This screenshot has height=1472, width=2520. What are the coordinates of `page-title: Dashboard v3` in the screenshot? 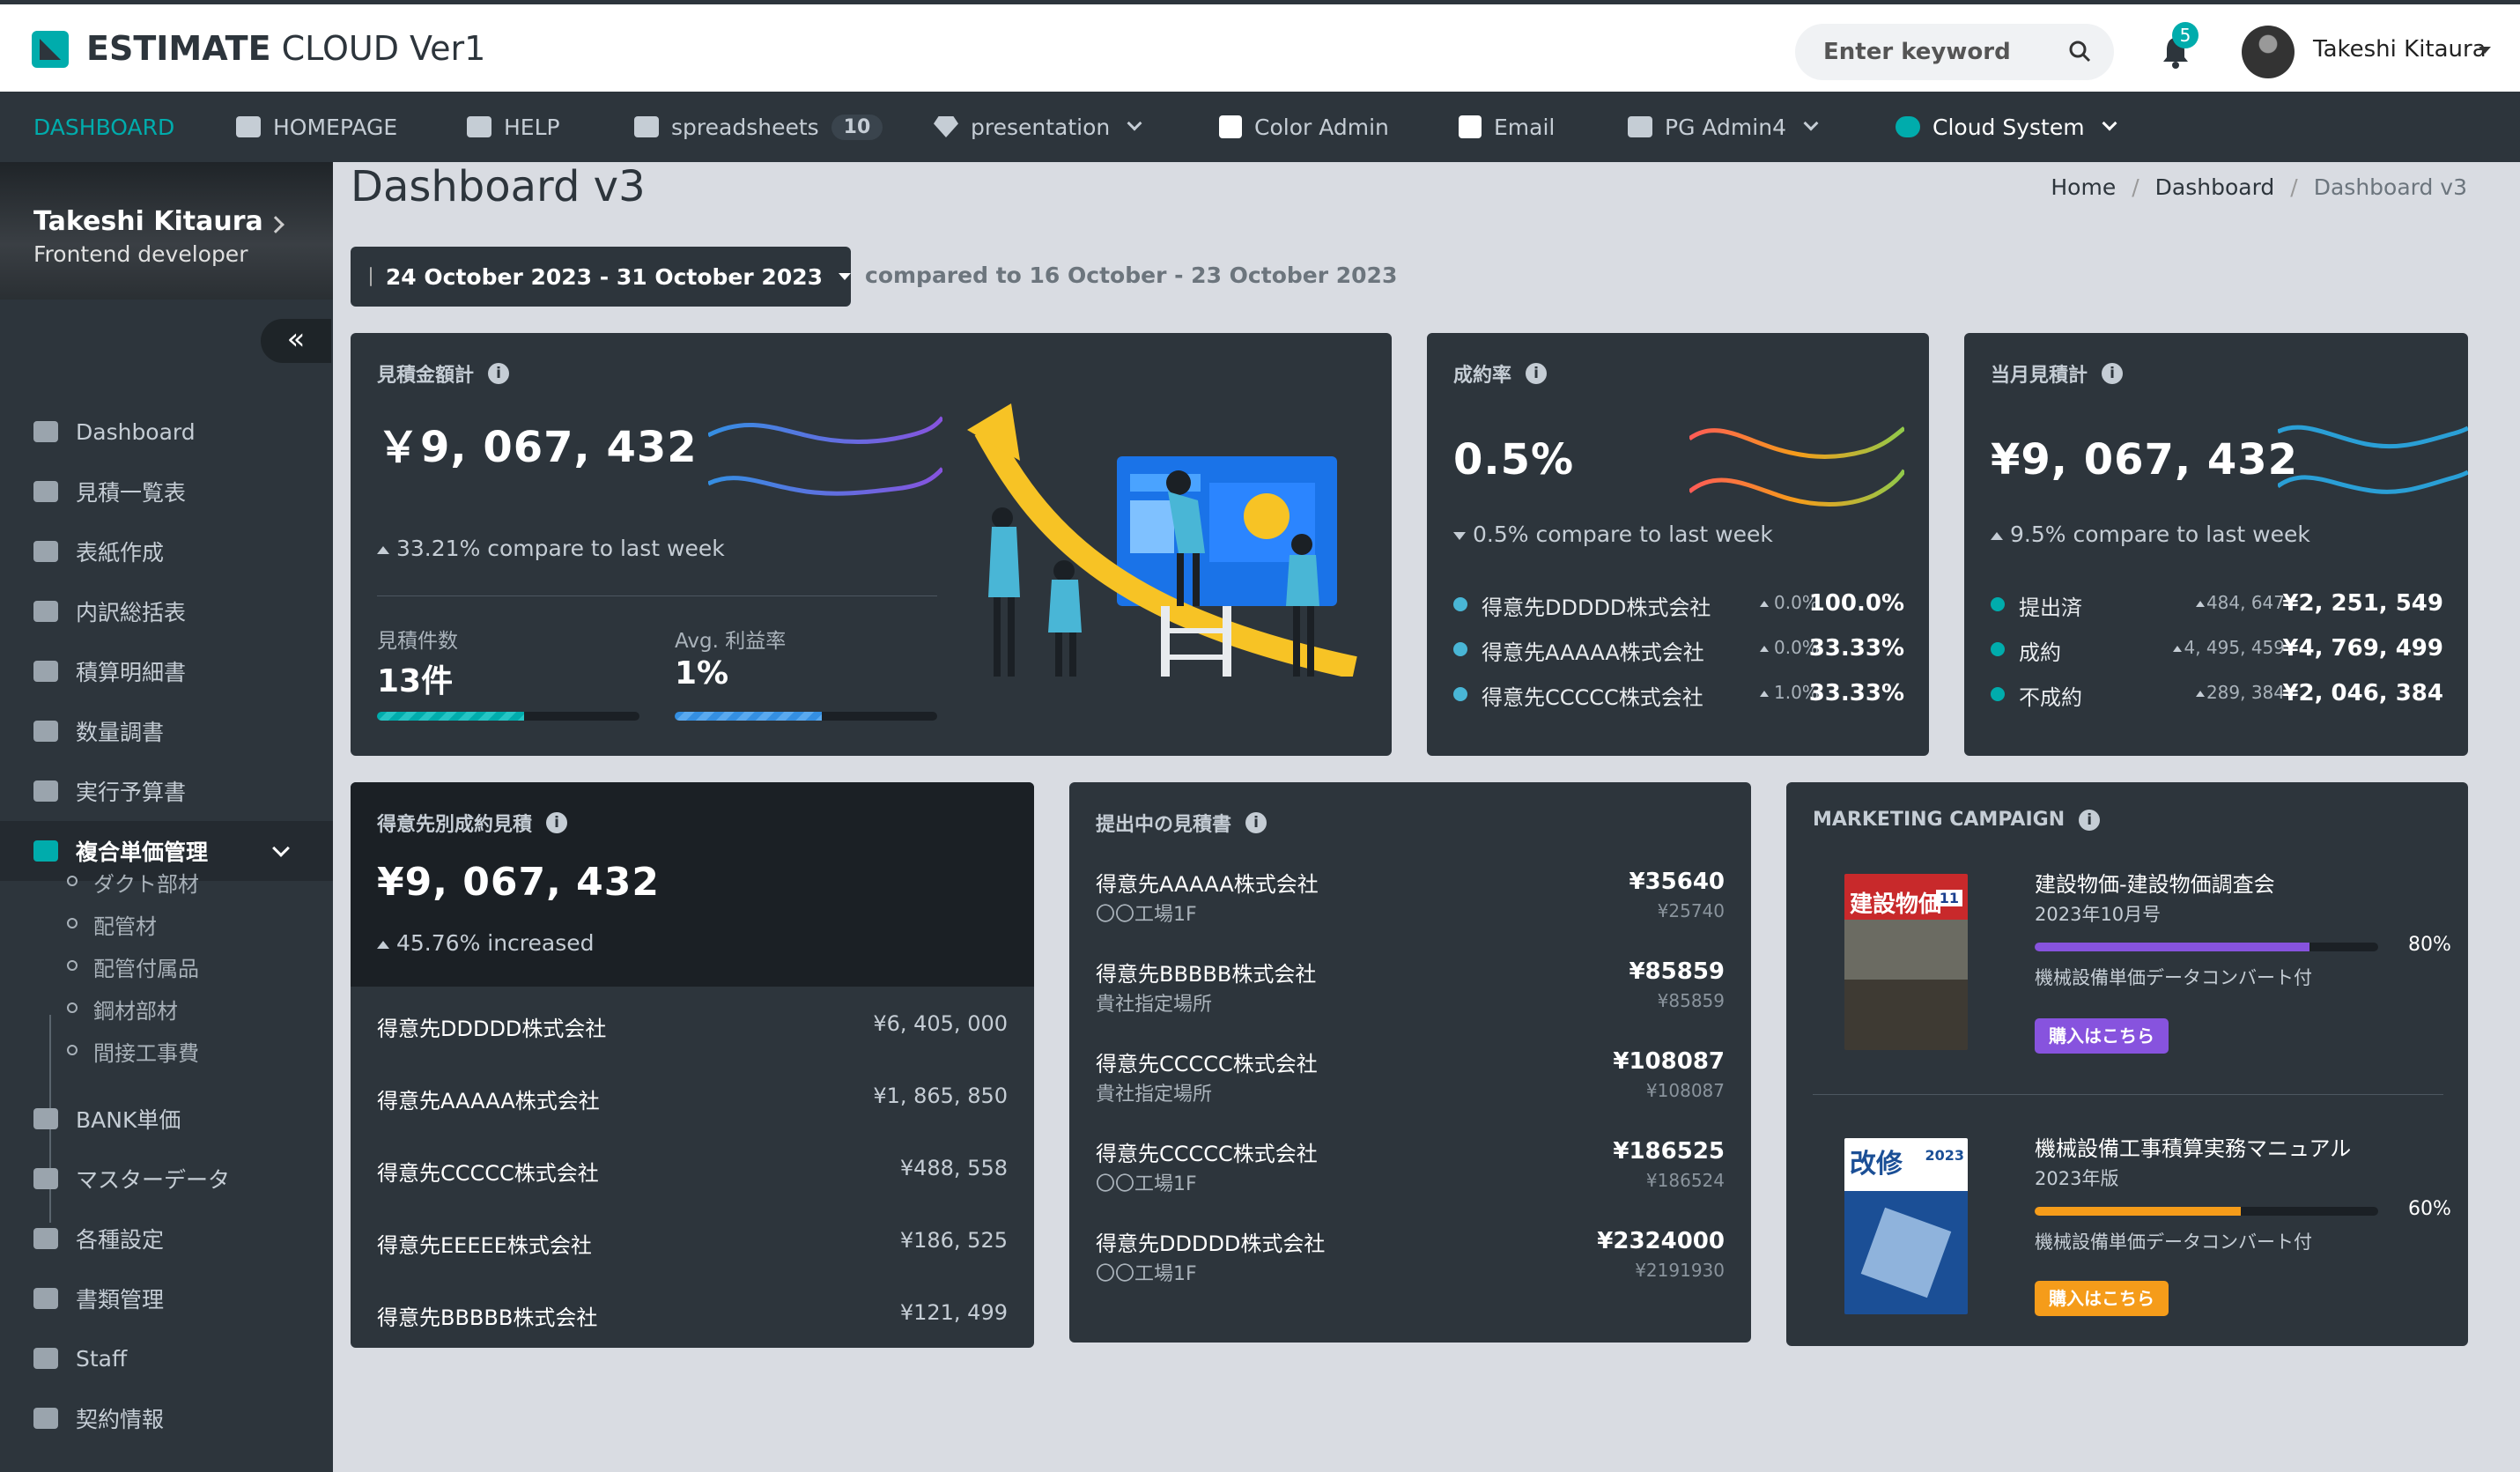 It's located at (498, 186).